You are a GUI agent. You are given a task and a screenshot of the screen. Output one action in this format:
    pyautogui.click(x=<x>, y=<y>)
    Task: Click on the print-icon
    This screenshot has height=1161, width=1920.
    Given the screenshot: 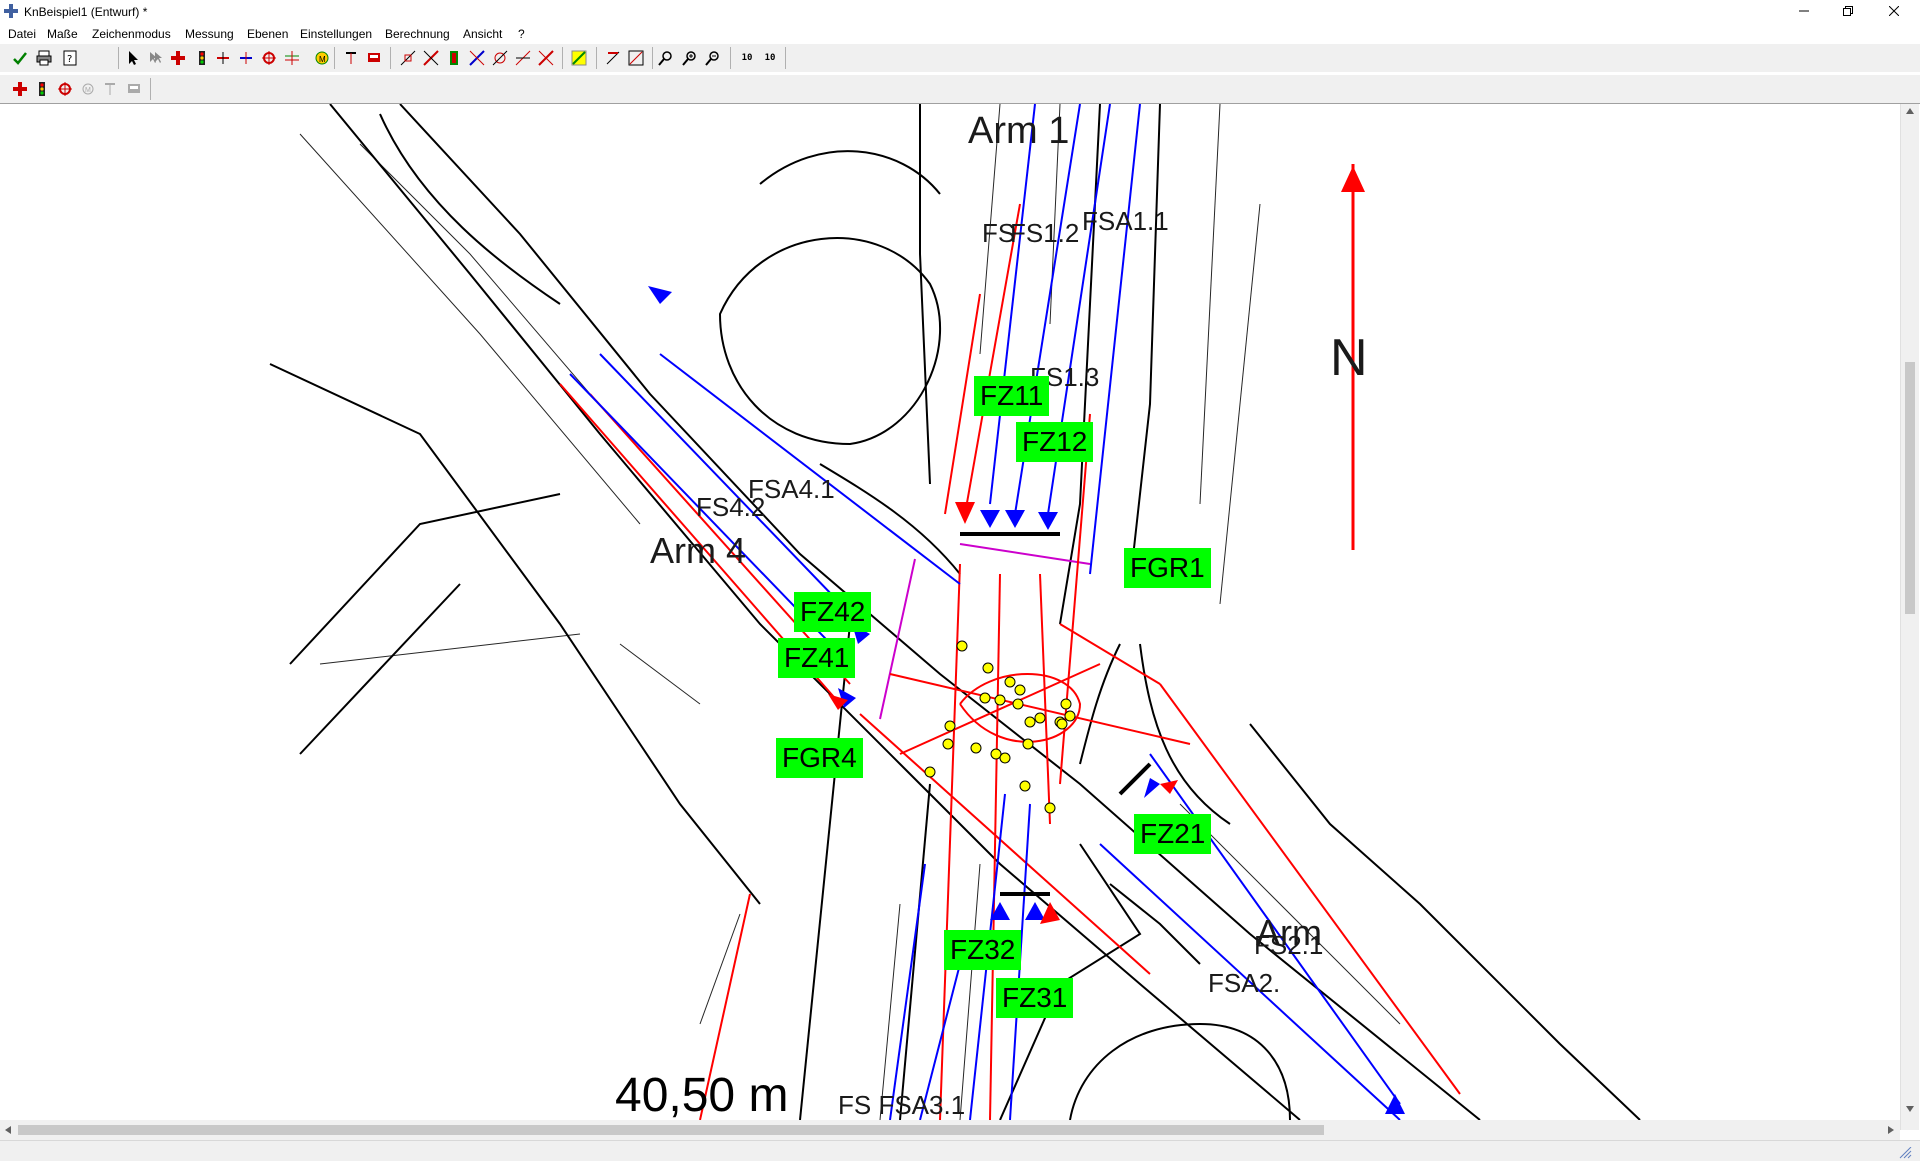 What is the action you would take?
    pyautogui.click(x=44, y=58)
    